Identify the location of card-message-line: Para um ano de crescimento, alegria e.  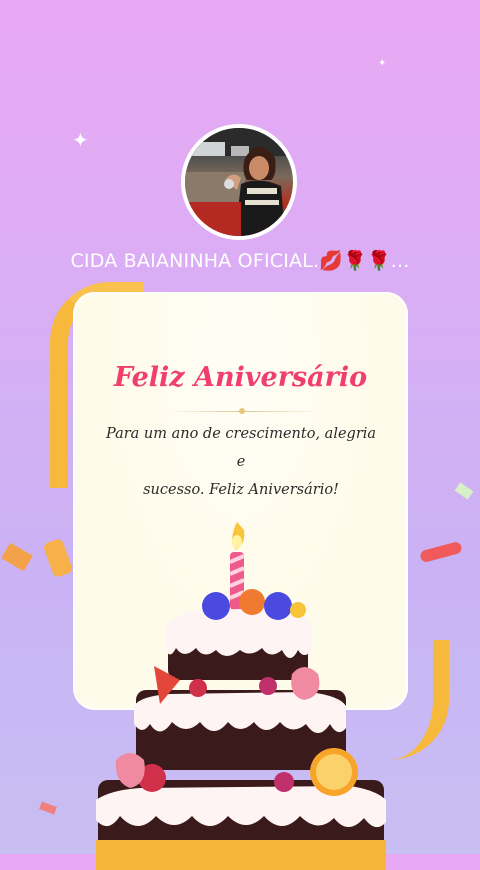
(241, 448).